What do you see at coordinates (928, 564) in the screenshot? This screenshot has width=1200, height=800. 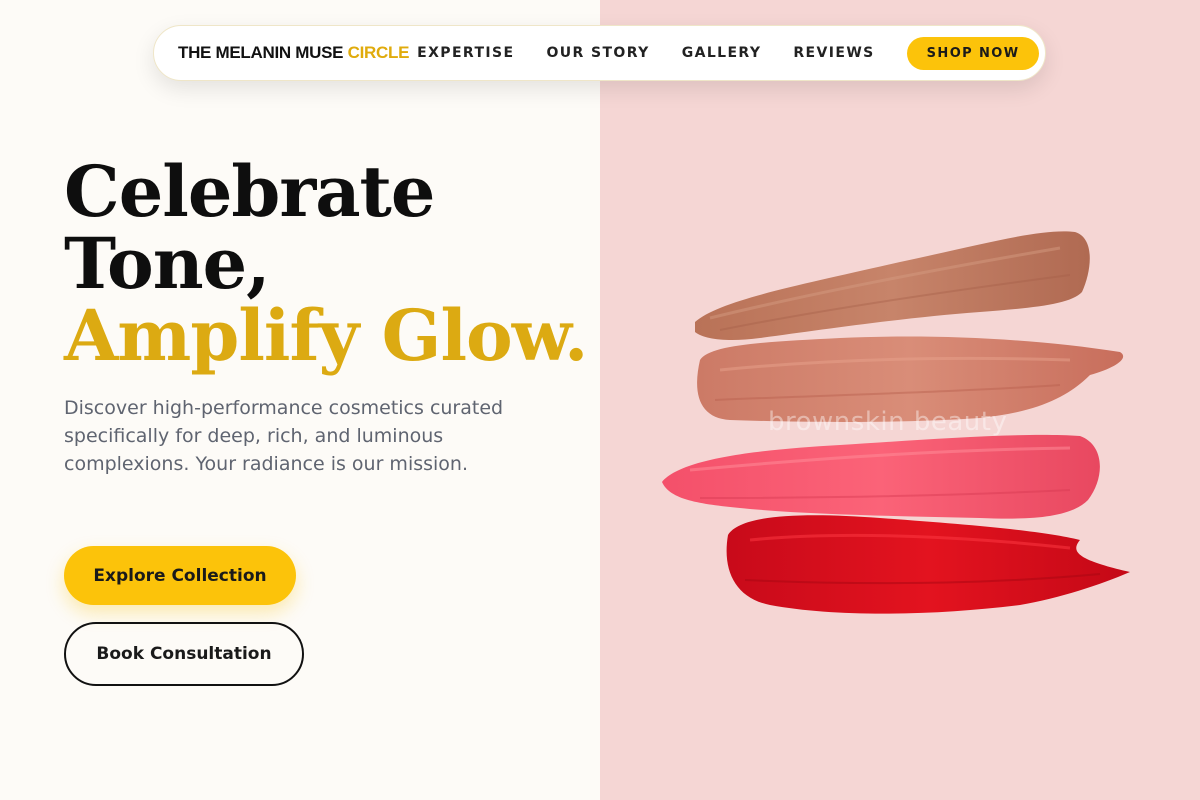 I see `swatch-red` at bounding box center [928, 564].